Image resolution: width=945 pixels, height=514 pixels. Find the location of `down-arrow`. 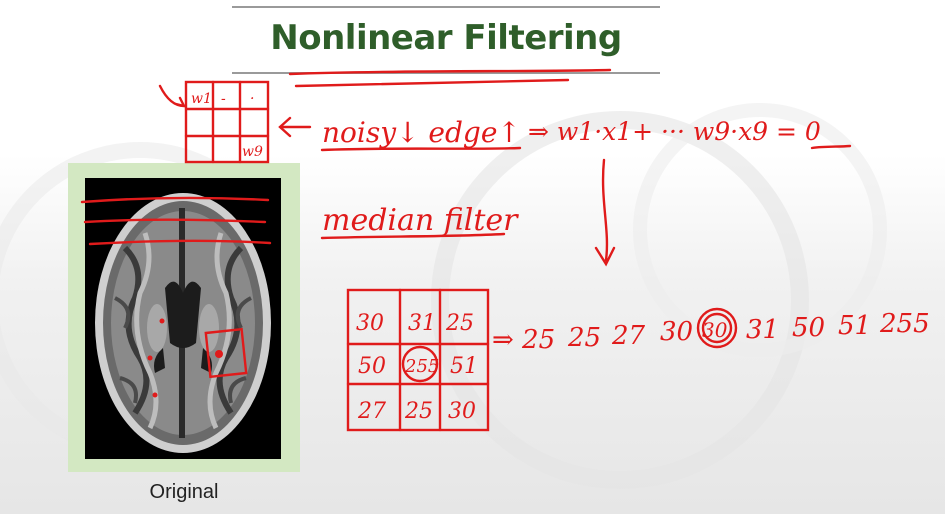

down-arrow is located at coordinates (605, 212).